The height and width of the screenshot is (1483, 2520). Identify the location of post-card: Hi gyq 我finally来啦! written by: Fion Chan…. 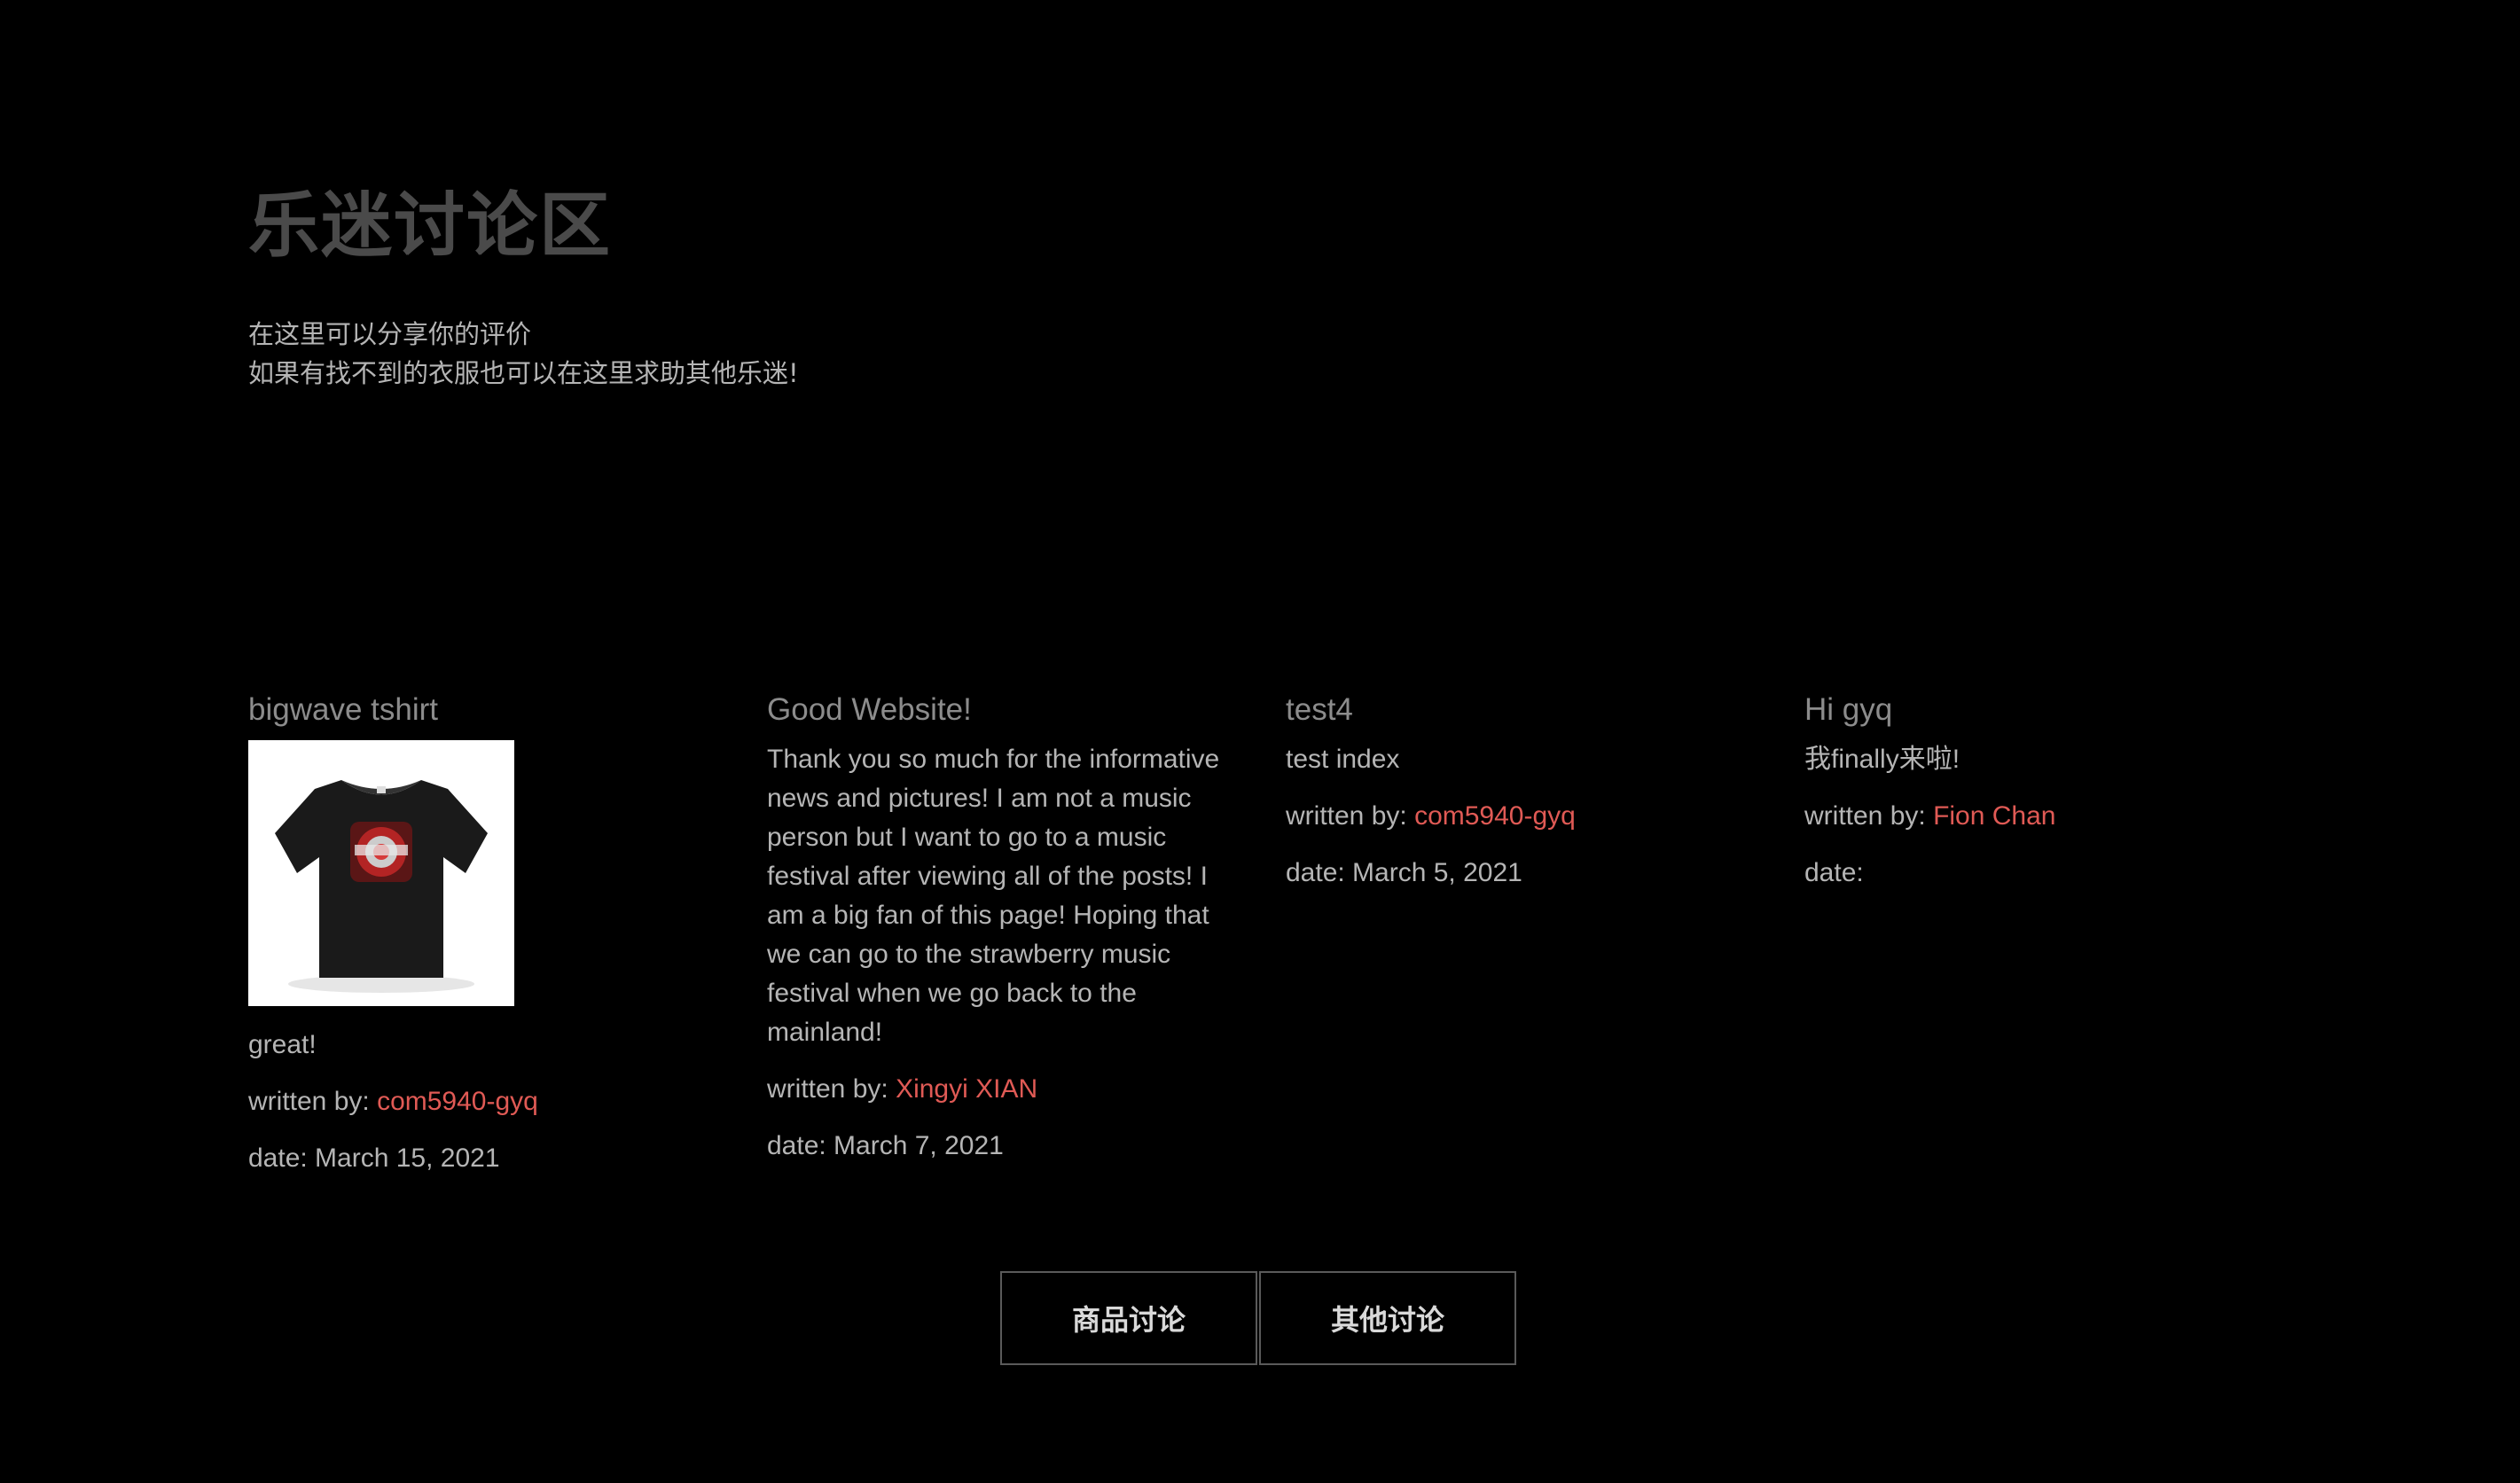
(2035, 798).